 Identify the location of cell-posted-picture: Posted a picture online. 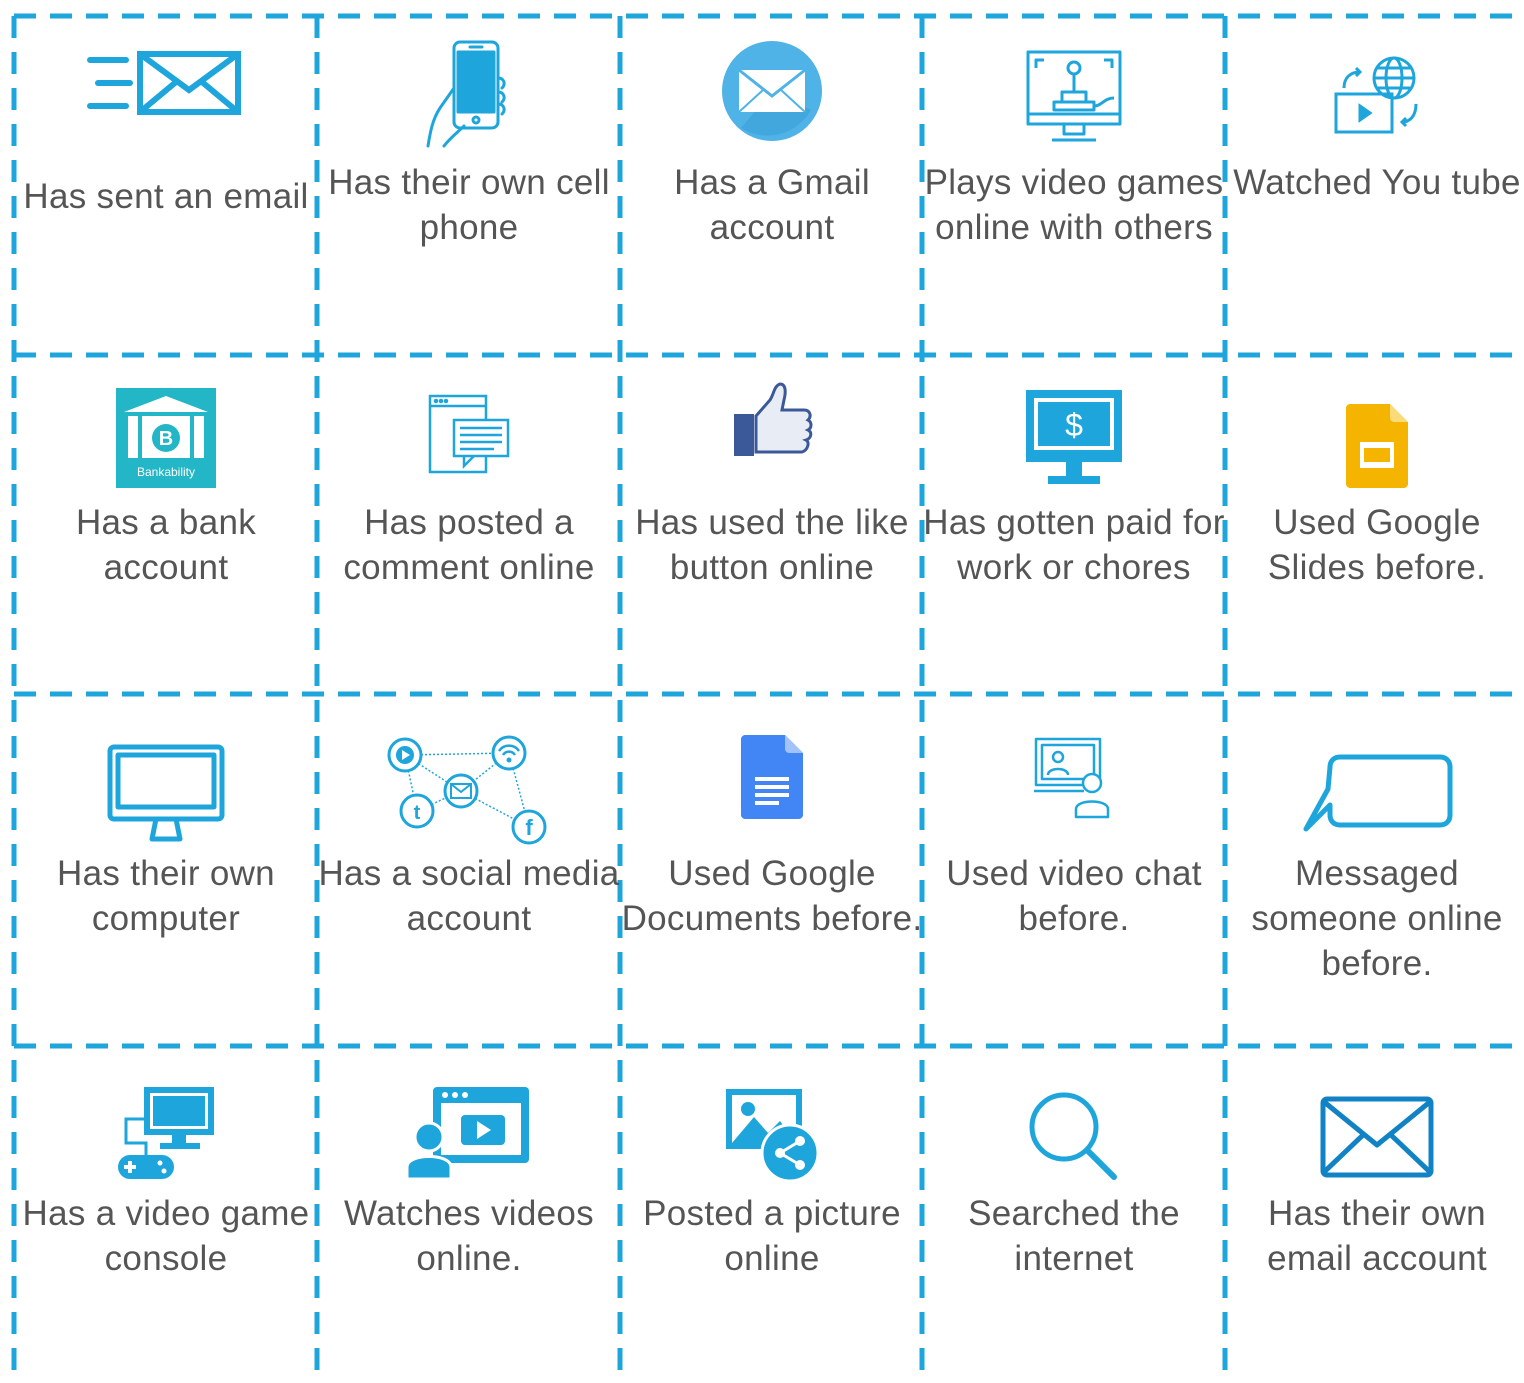
(772, 1216).